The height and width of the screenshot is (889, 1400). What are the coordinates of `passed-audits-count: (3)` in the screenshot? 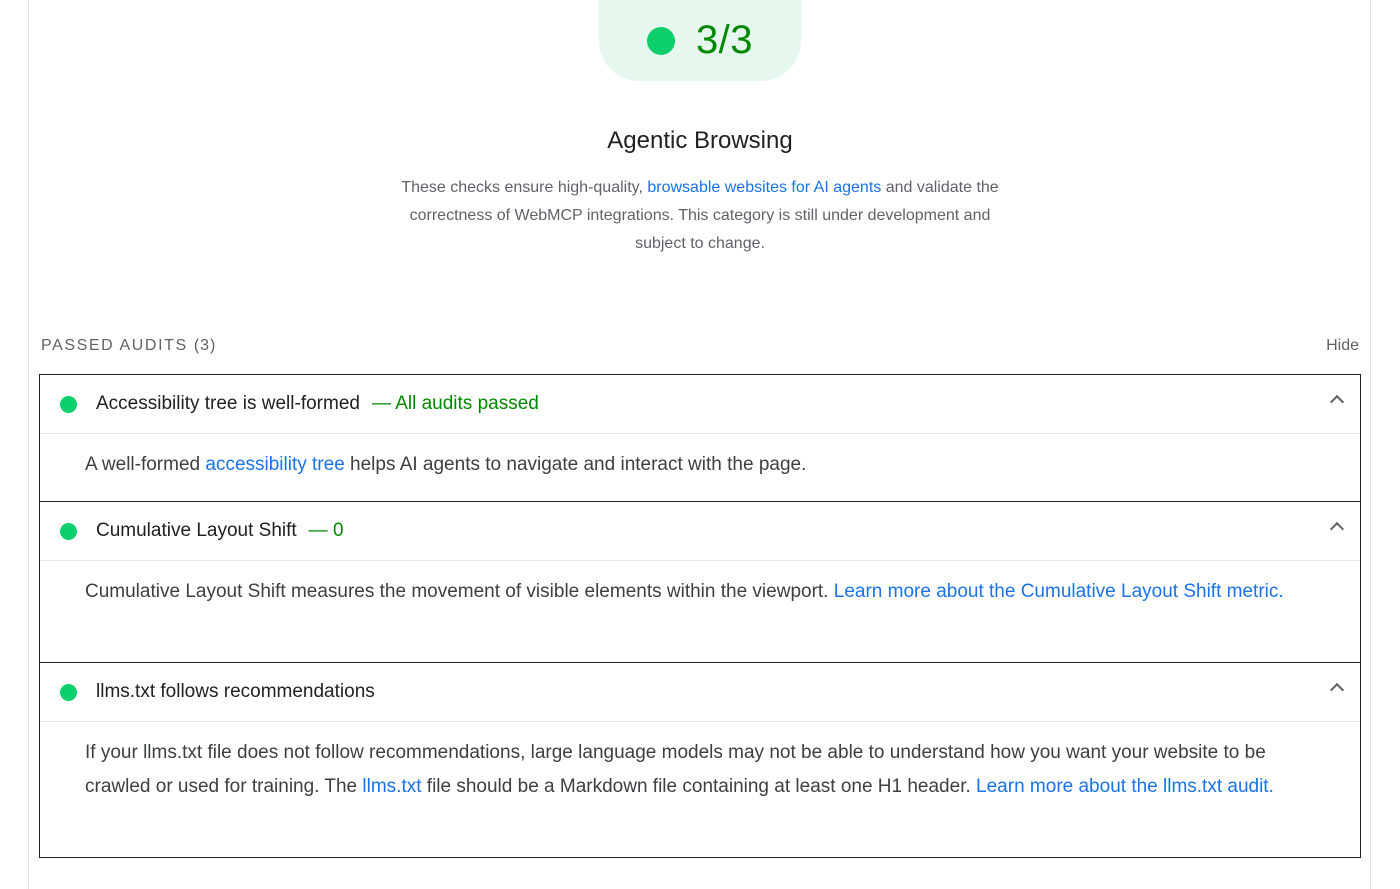 It's located at (205, 345).